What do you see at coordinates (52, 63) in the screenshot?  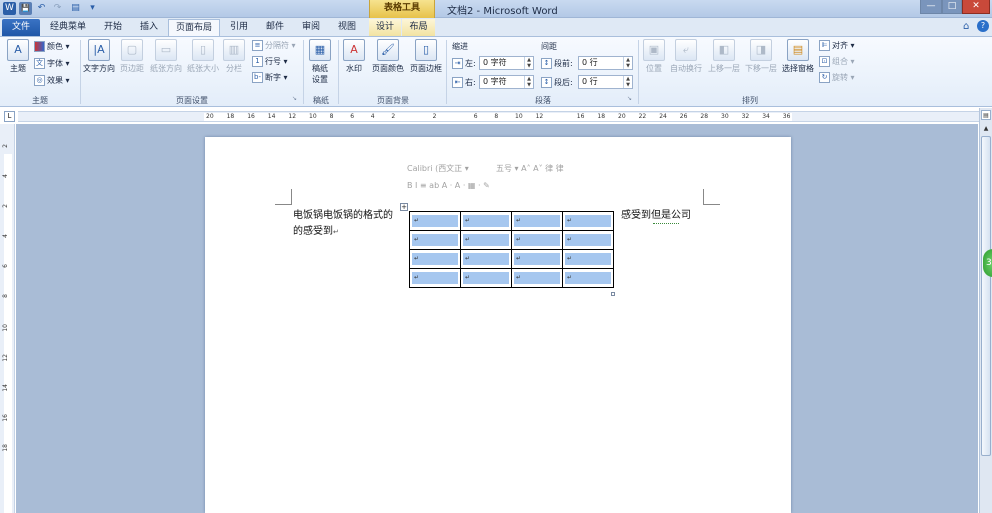 I see `theme-fonts-button: 文字体 ▾` at bounding box center [52, 63].